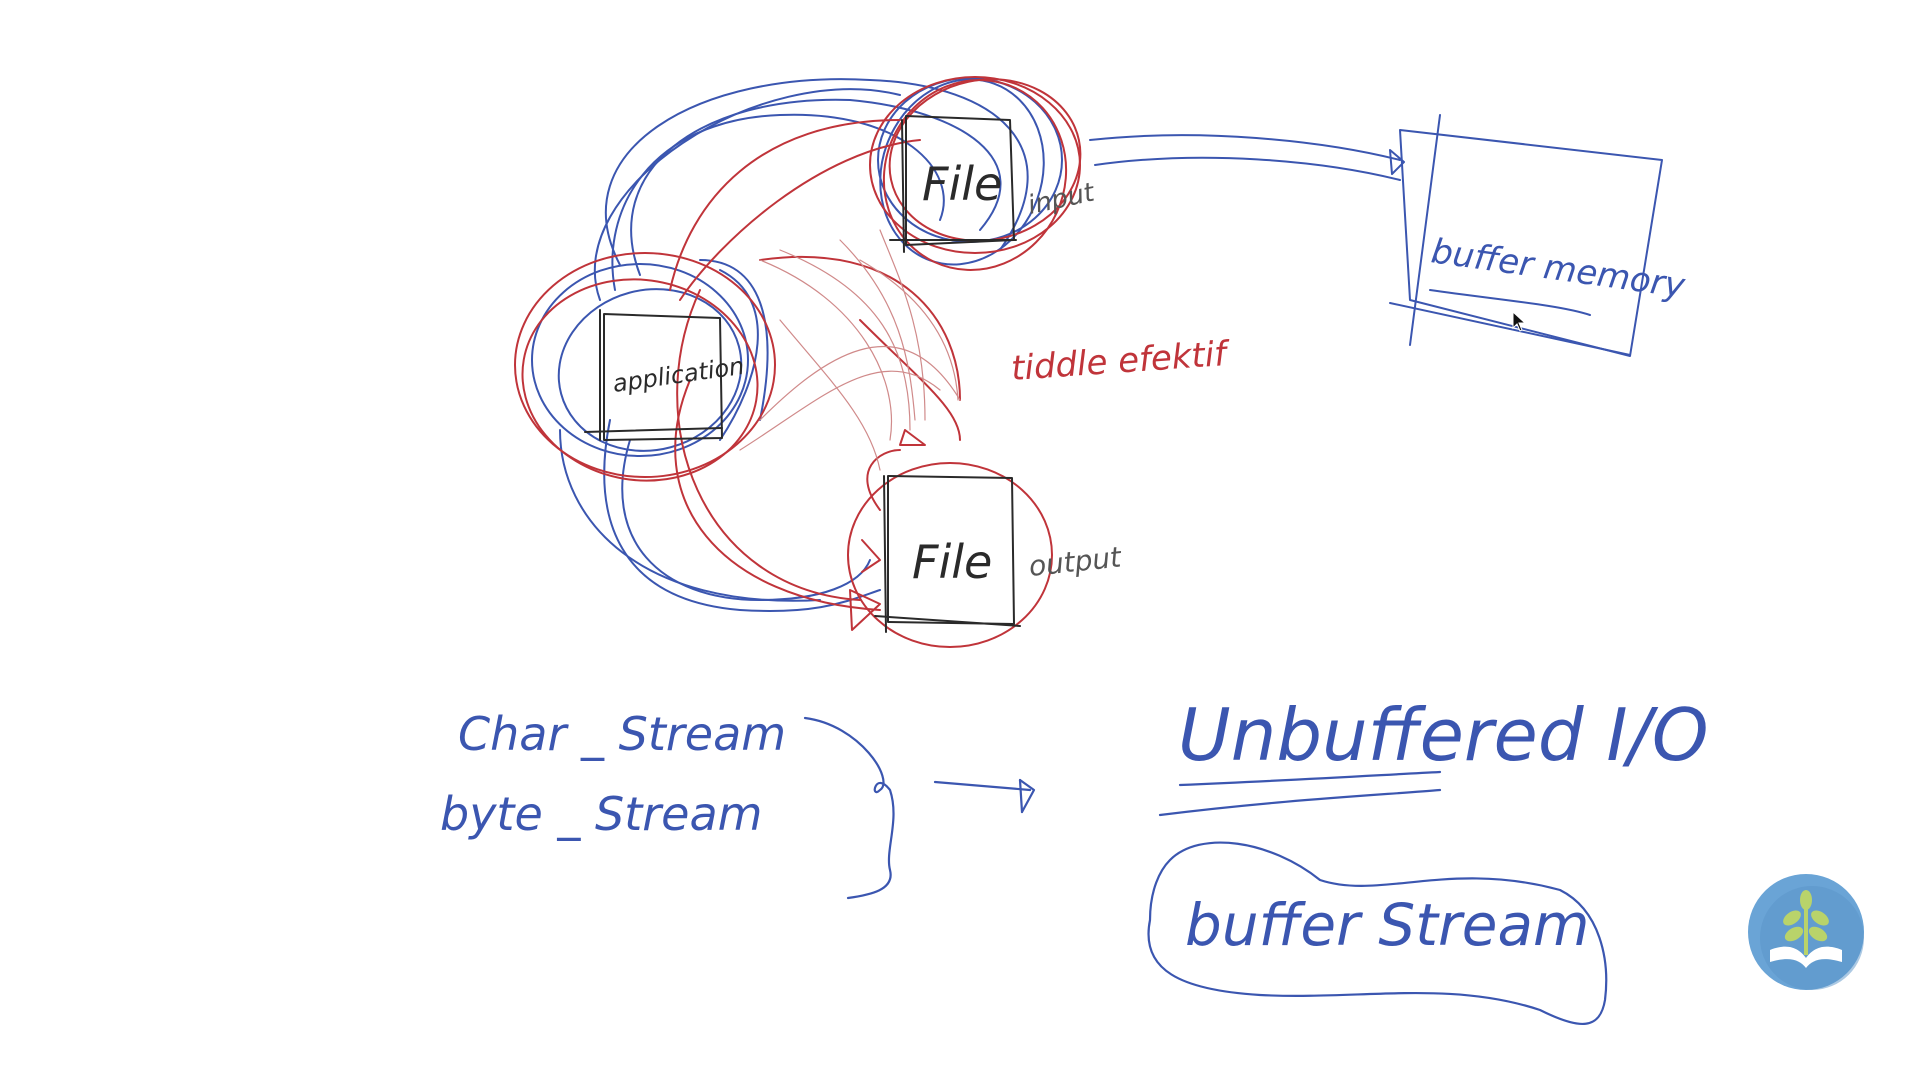 The height and width of the screenshot is (1080, 1920). I want to click on unbuffered-underline, so click(1300, 793).